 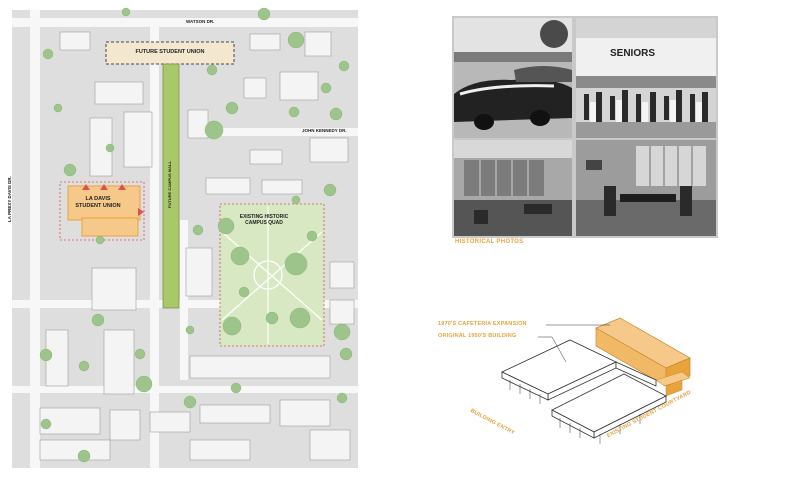 I want to click on historic-campus-quad-label: EXISTING HISTORIC CAMPUS QUAD, so click(x=264, y=220).